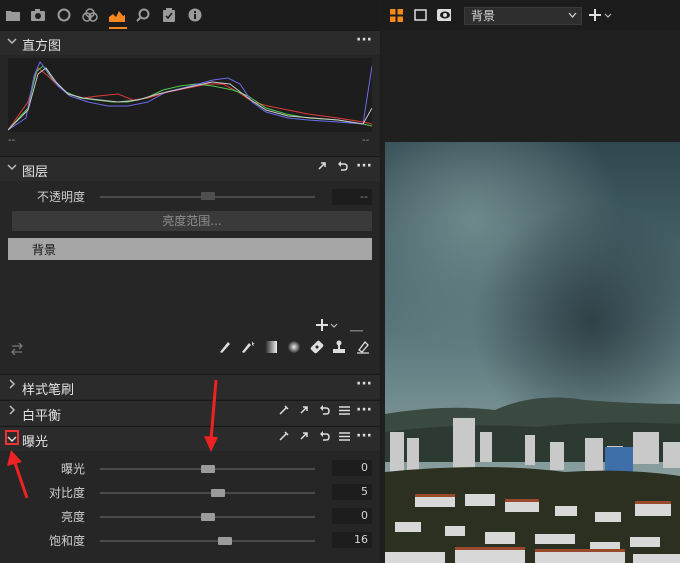 The width and height of the screenshot is (680, 563). Describe the element at coordinates (420, 15) in the screenshot. I see `single-view-icon` at that location.